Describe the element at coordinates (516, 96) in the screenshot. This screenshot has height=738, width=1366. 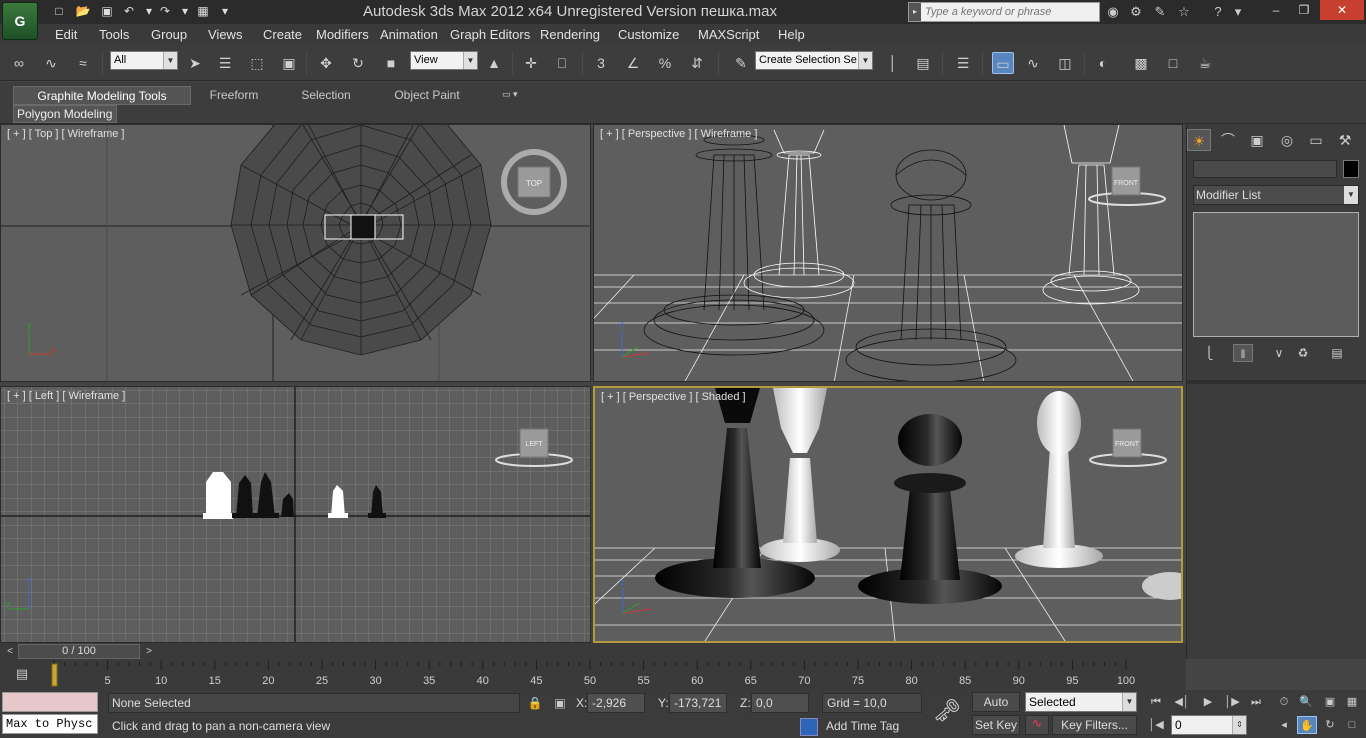
I see `ribbon-options-icon: ▭ ▾` at that location.